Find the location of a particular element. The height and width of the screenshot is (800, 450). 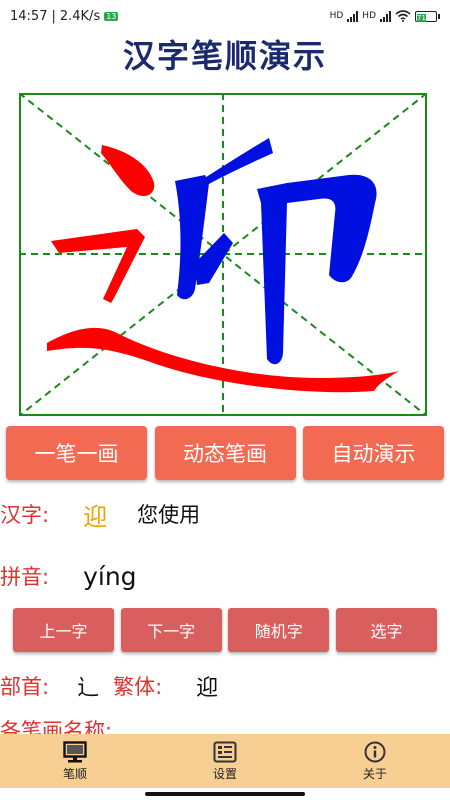

nav-stroke-order: 笔顺 is located at coordinates (75, 761).